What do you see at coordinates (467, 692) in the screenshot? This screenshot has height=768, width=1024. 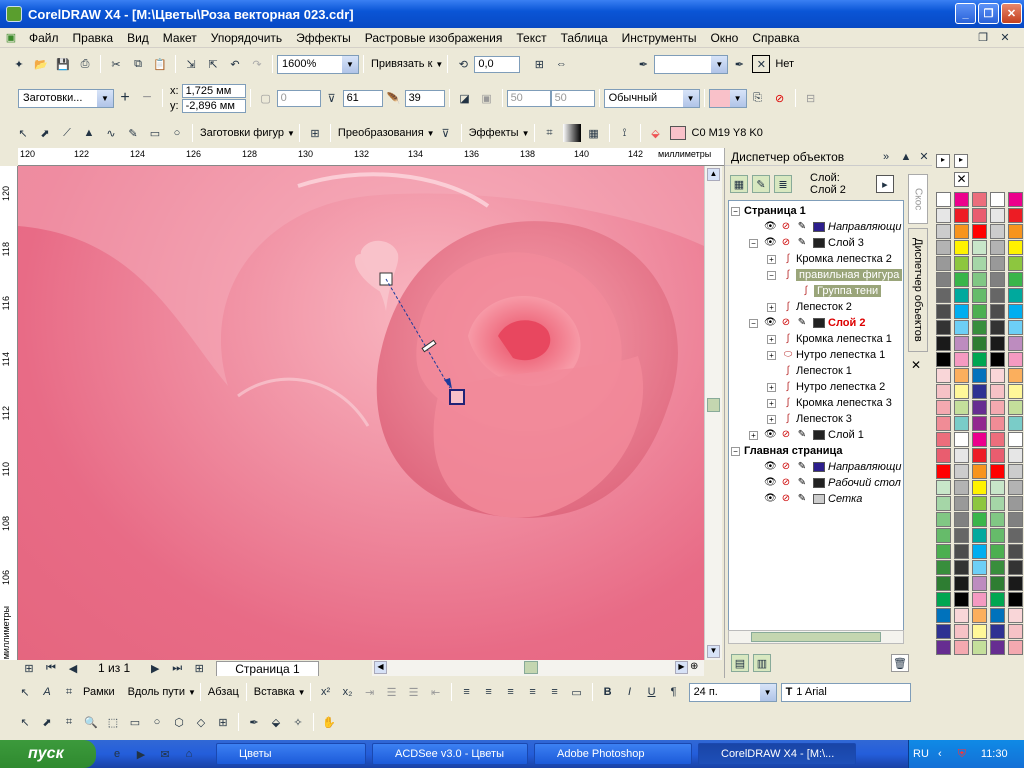 I see `align-left-icon: ≡` at bounding box center [467, 692].